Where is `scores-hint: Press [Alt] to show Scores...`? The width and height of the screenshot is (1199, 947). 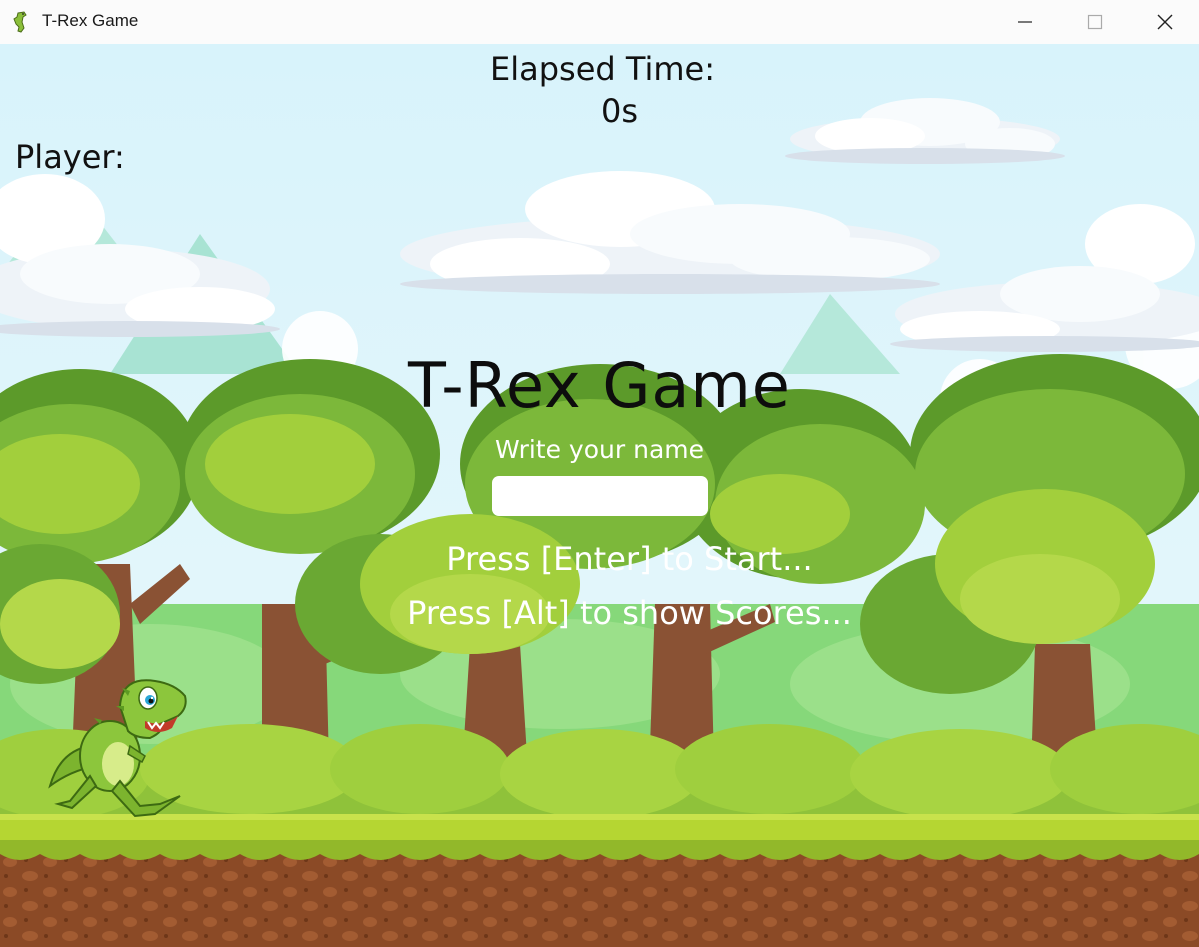
scores-hint: Press [Alt] to show Scores... is located at coordinates (629, 613).